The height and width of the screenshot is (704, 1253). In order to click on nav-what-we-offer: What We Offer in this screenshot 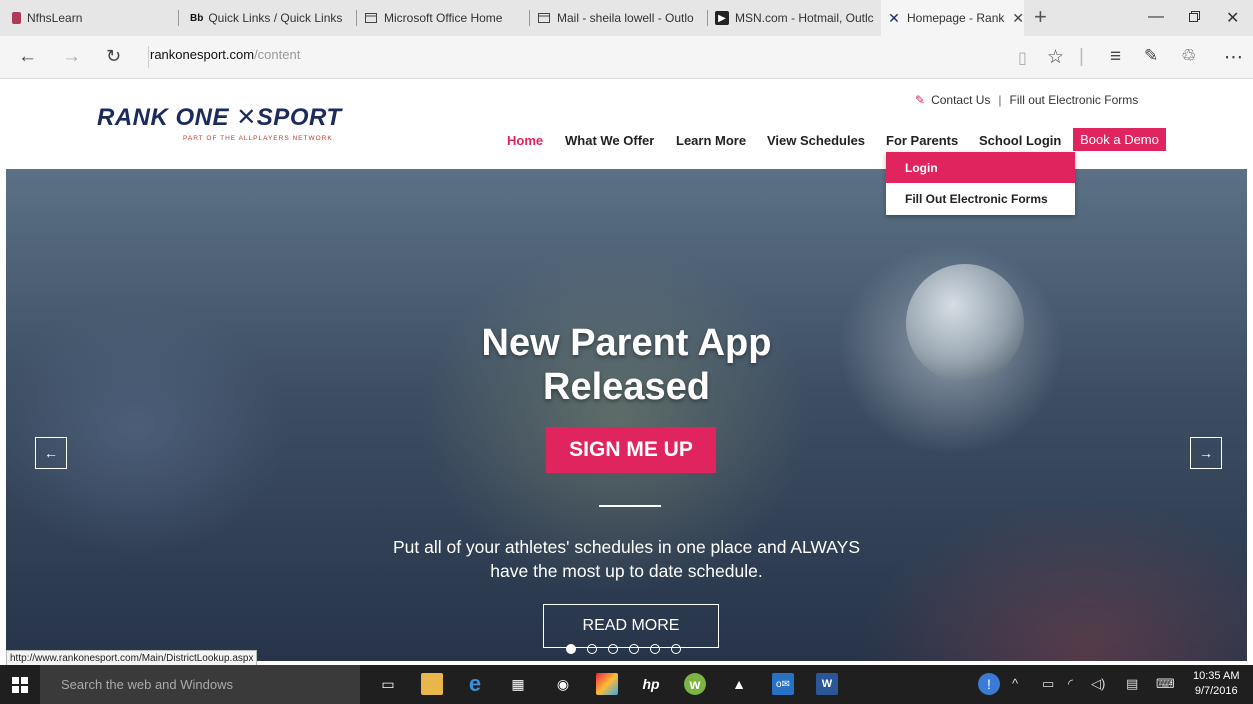, I will do `click(609, 140)`.